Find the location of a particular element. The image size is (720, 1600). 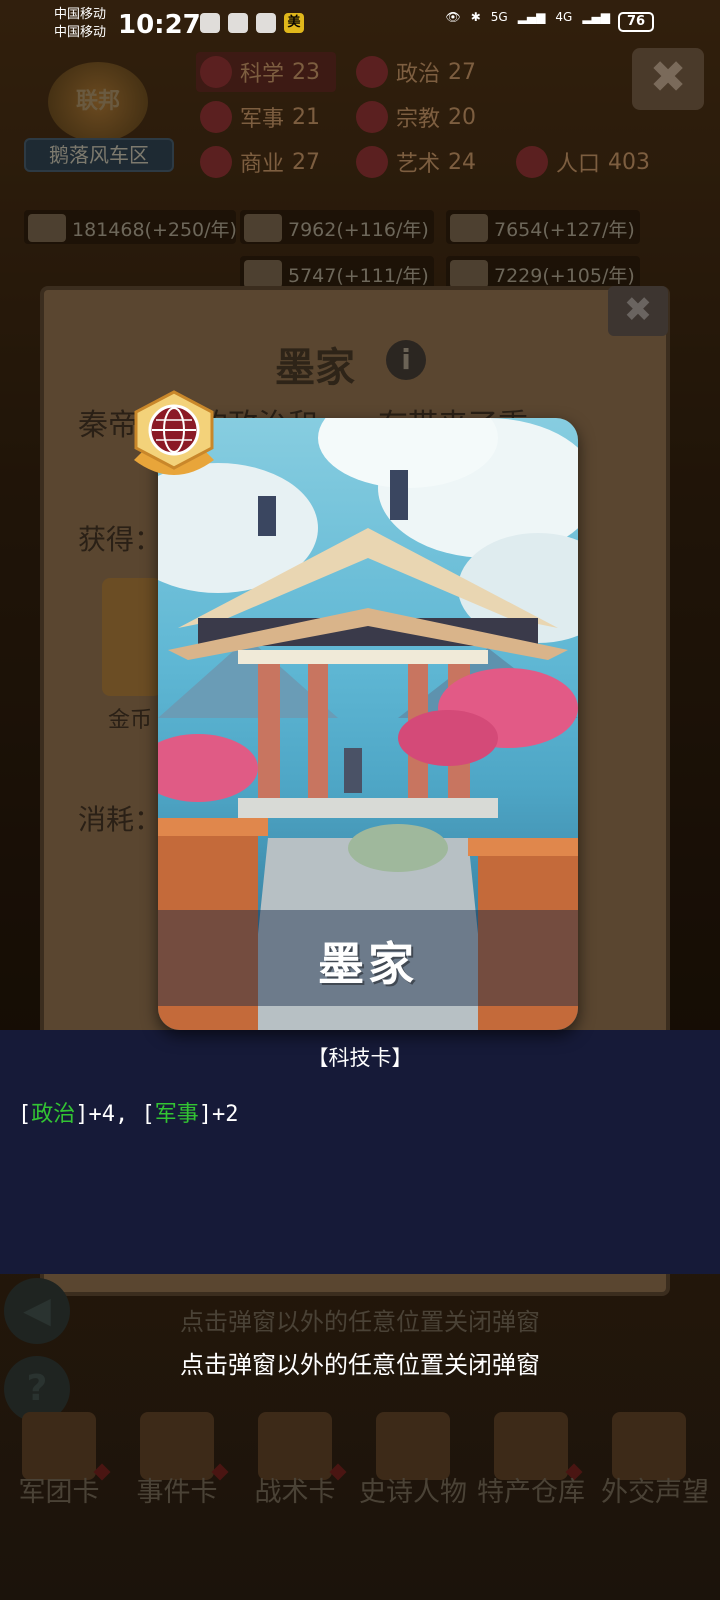

religion-icon is located at coordinates (372, 117).